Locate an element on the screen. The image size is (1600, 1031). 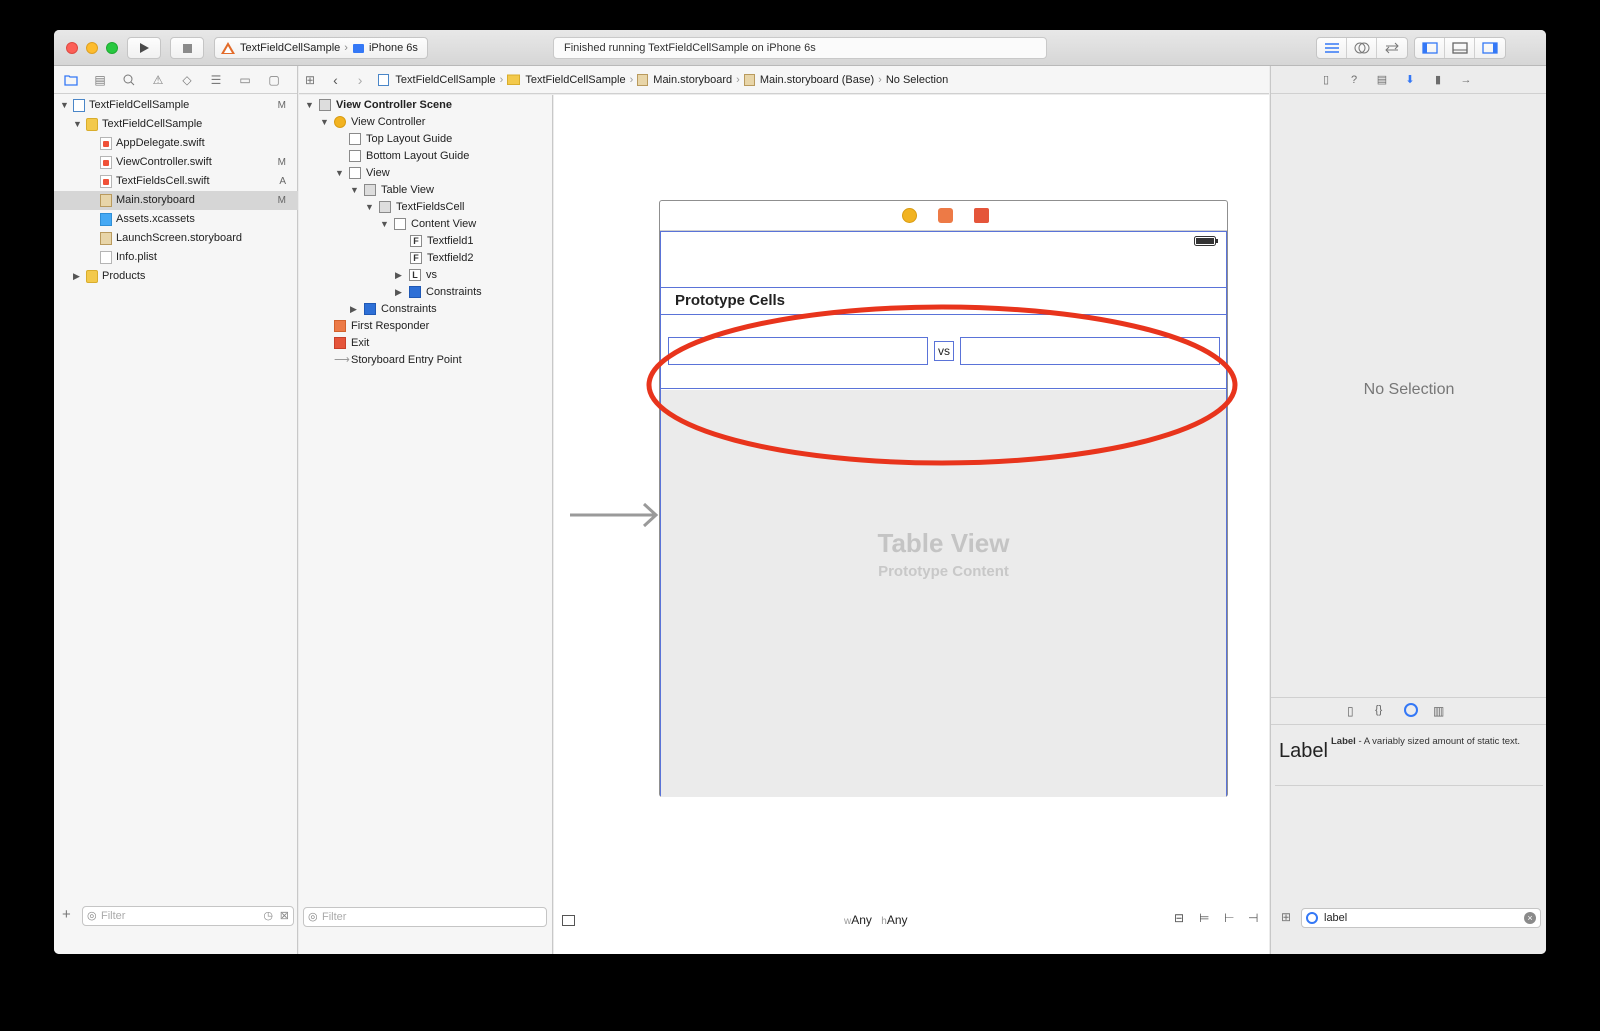
nav-item-group: ▼ TextFieldCellSample is located at coordinates (176, 124).